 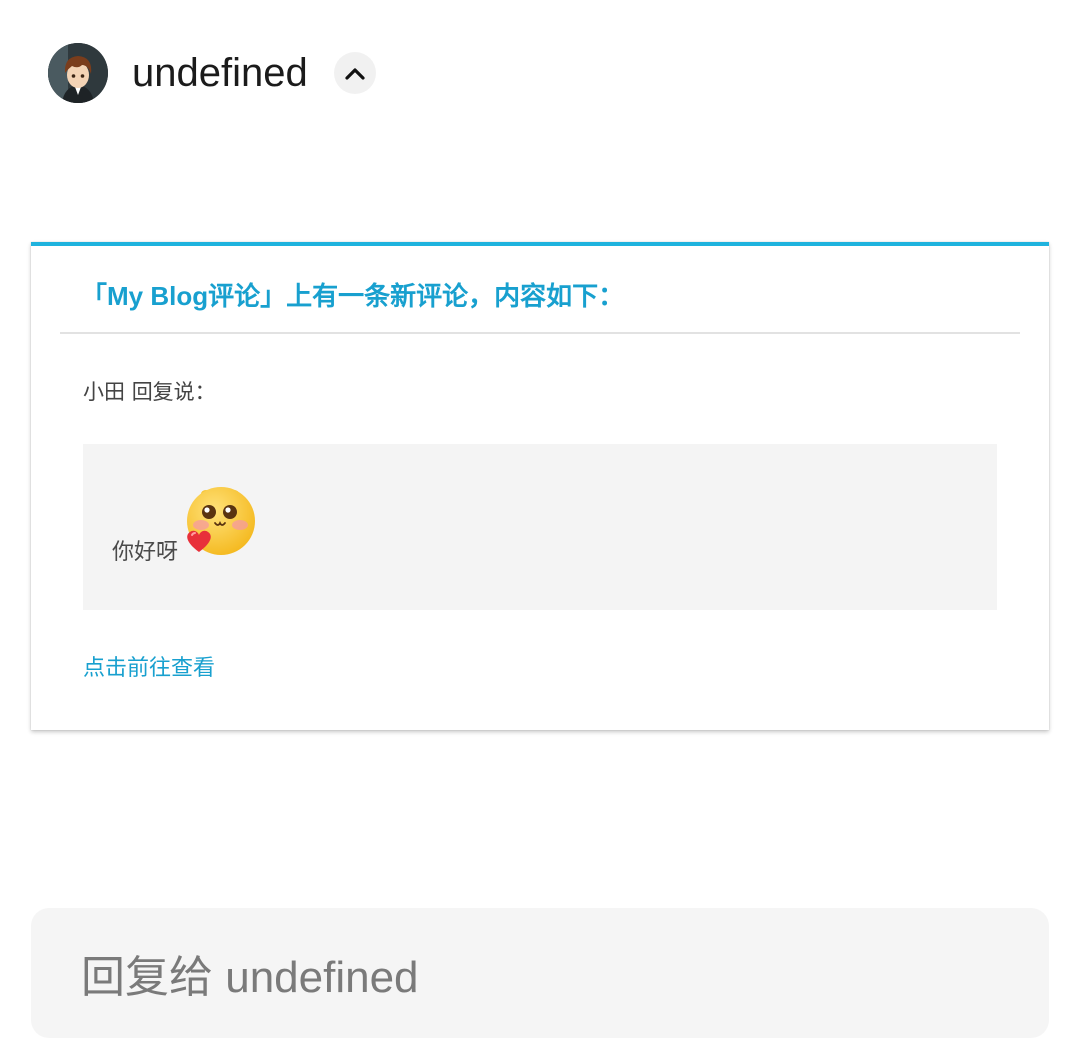 I want to click on message-header: undefined, so click(x=212, y=73).